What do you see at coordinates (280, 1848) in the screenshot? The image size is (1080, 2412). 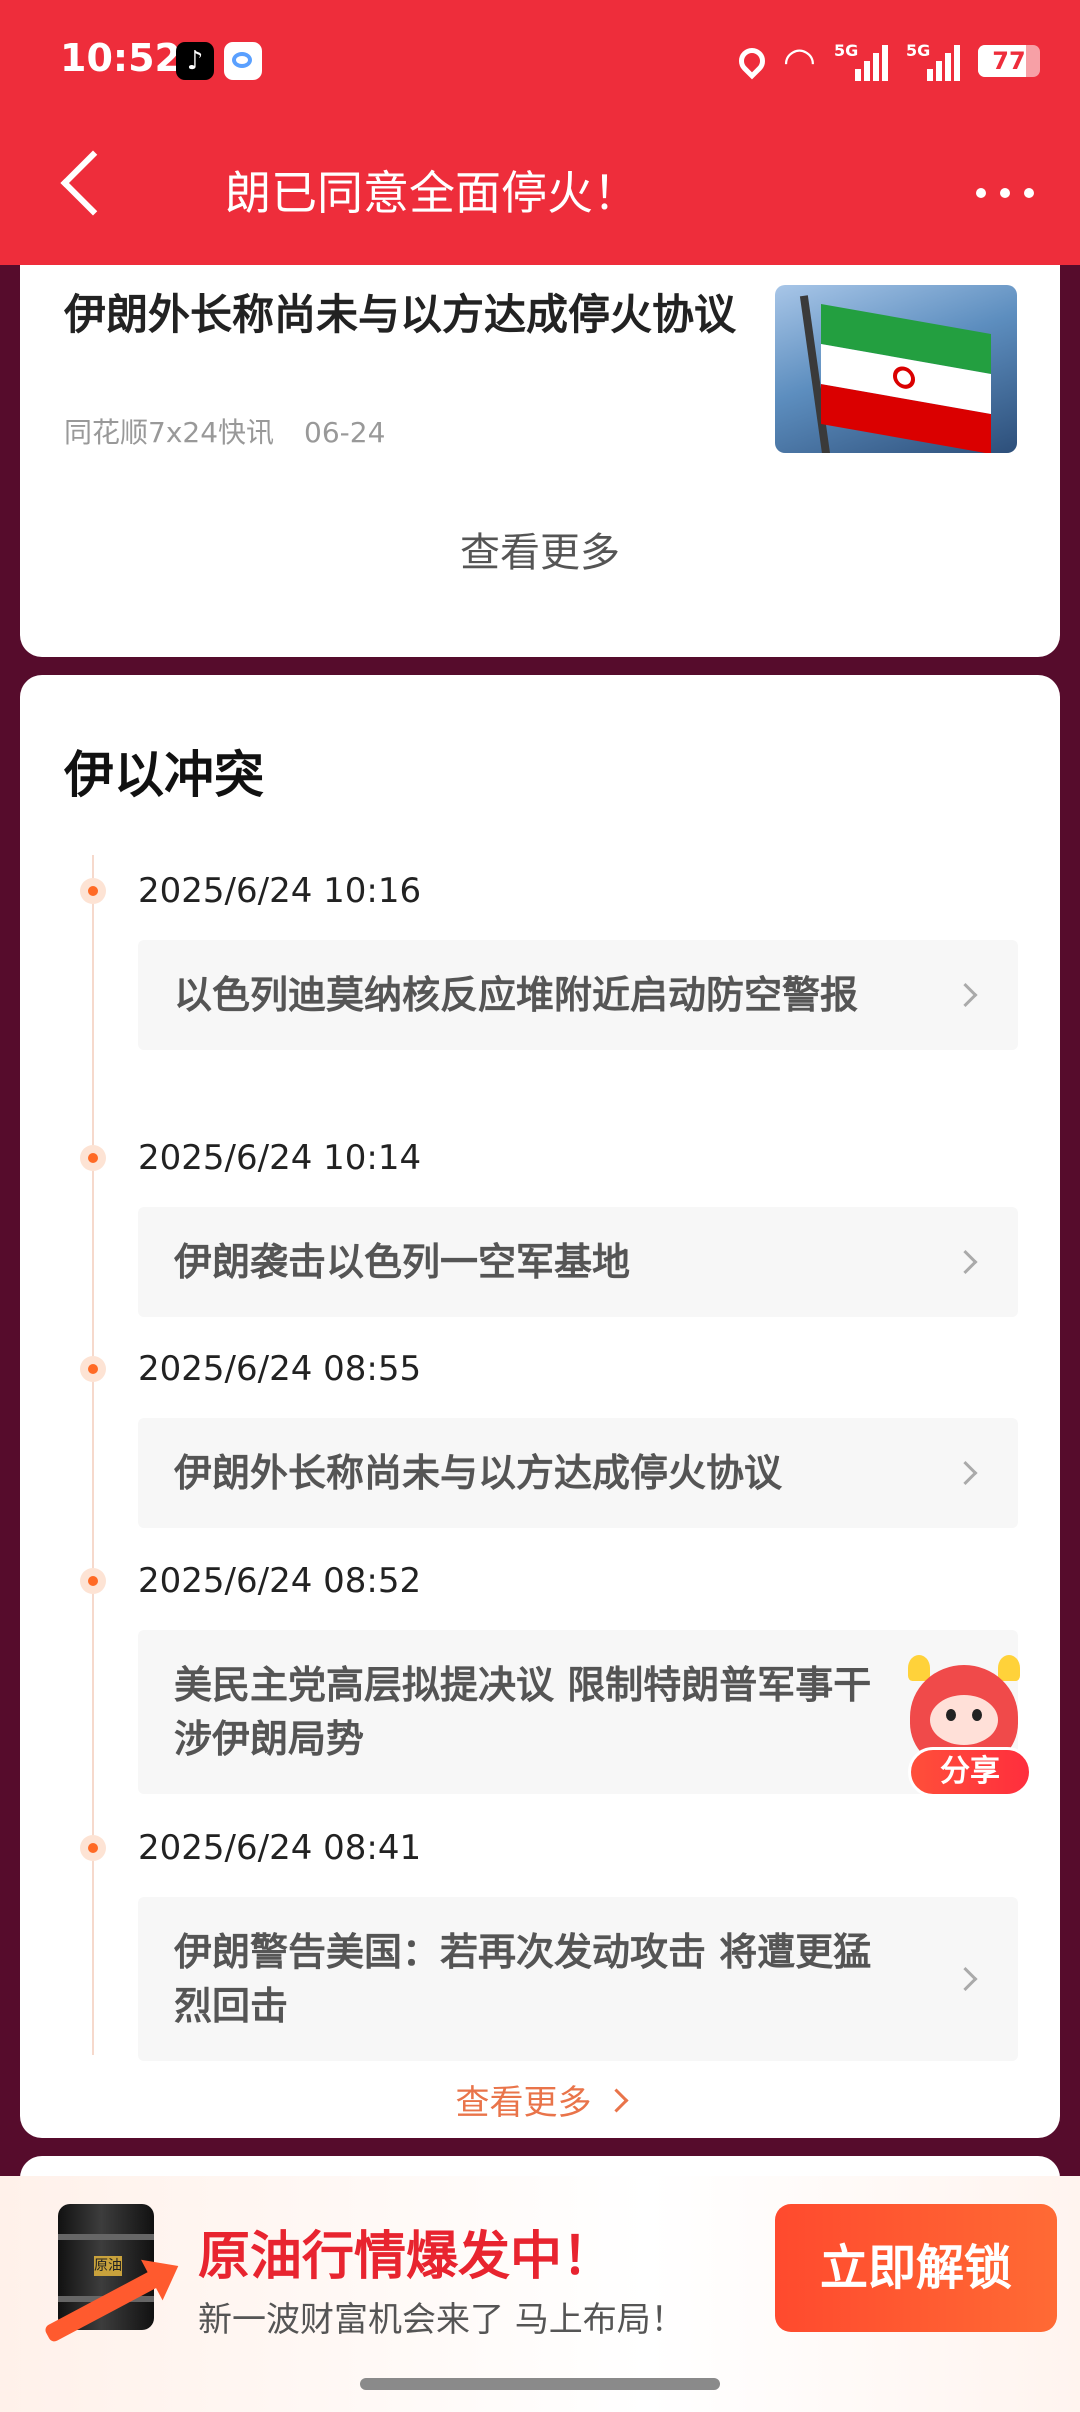 I see `timeline-time: 2025/6/24 08:41` at bounding box center [280, 1848].